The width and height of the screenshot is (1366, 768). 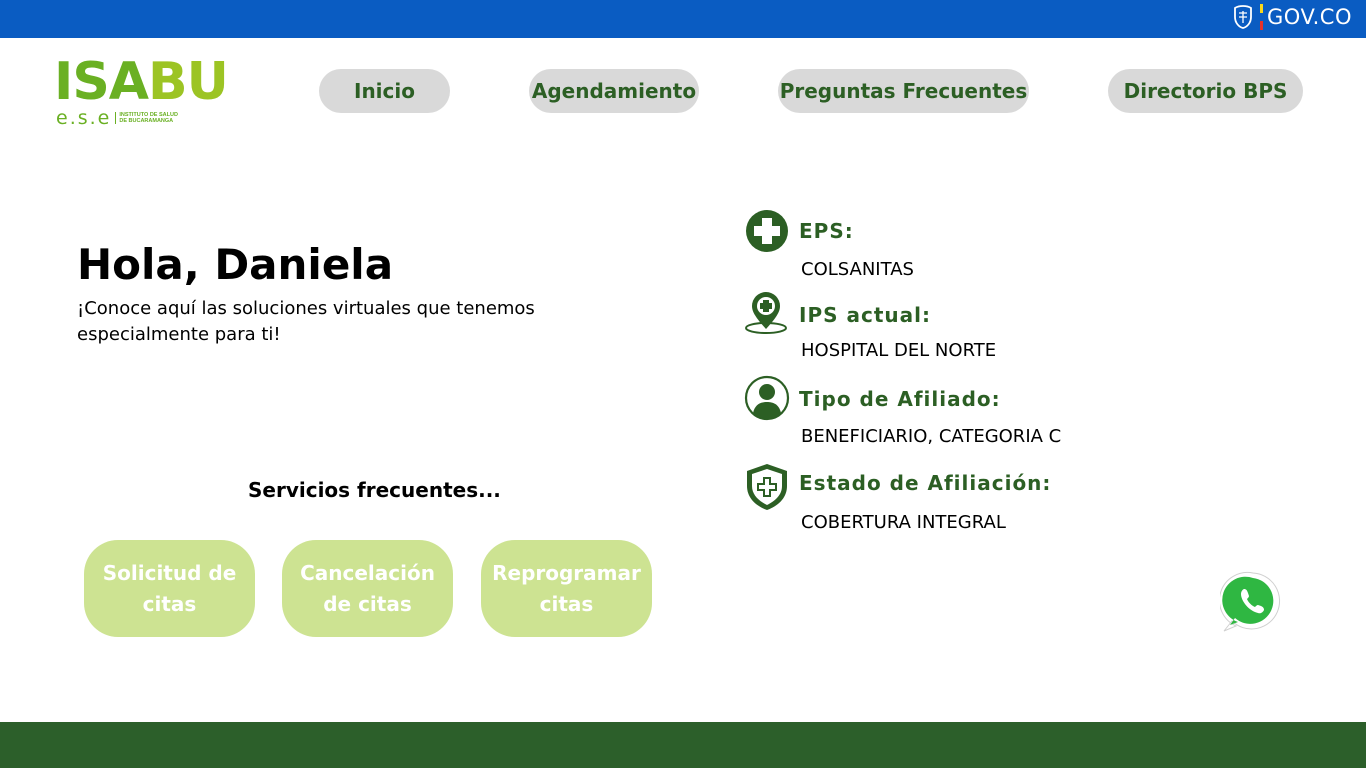 I want to click on gov-bar: GOV.CO, so click(x=683, y=19).